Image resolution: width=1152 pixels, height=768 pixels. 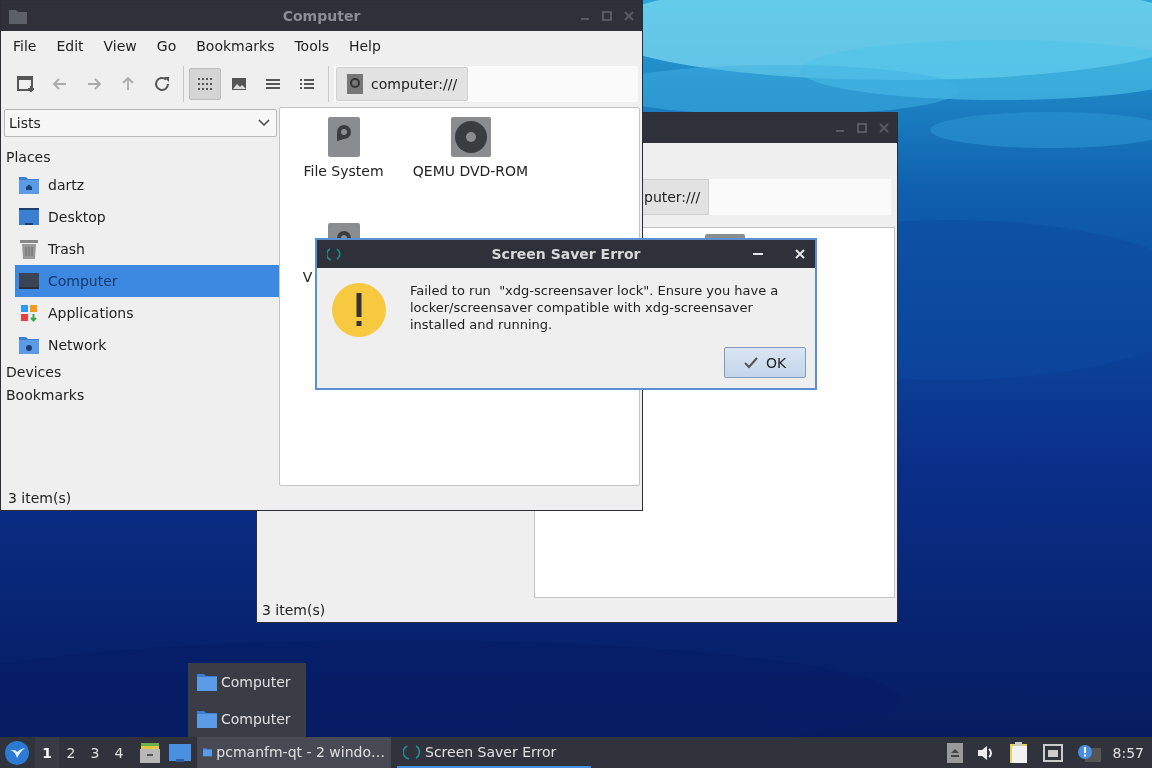 What do you see at coordinates (29, 345) in the screenshot?
I see `network-folder-icon` at bounding box center [29, 345].